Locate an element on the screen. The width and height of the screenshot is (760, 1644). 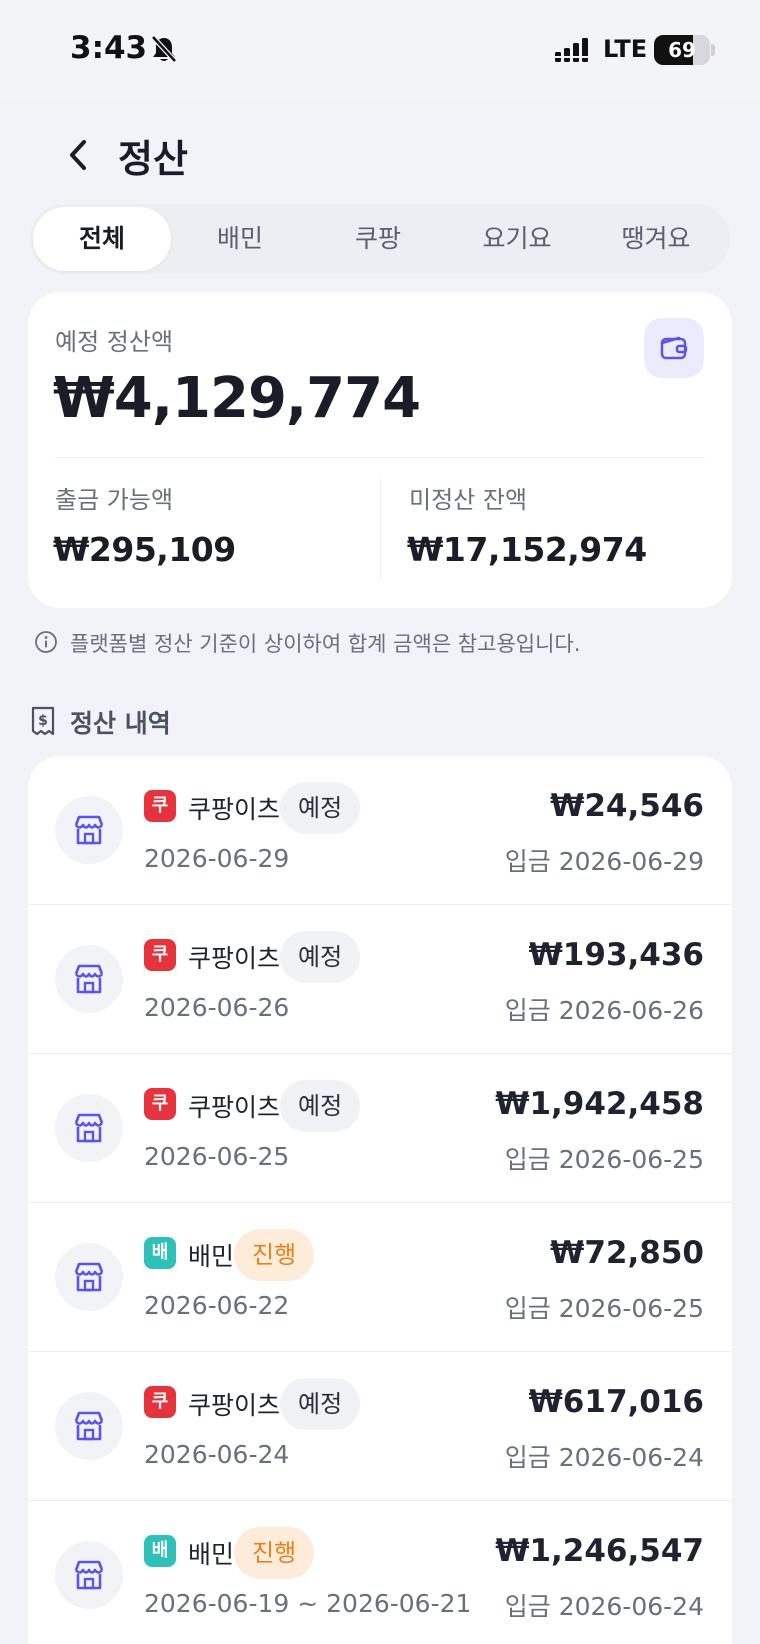
settlement-period: 2026-06-25 is located at coordinates (217, 1156).